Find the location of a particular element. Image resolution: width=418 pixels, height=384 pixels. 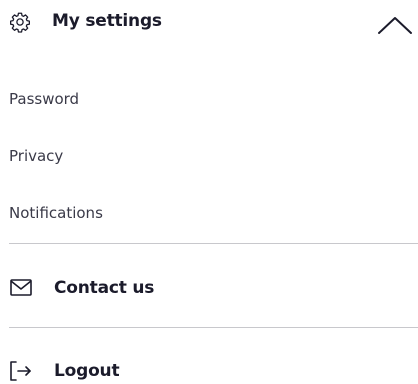

chevron-up-icon is located at coordinates (395, 25).